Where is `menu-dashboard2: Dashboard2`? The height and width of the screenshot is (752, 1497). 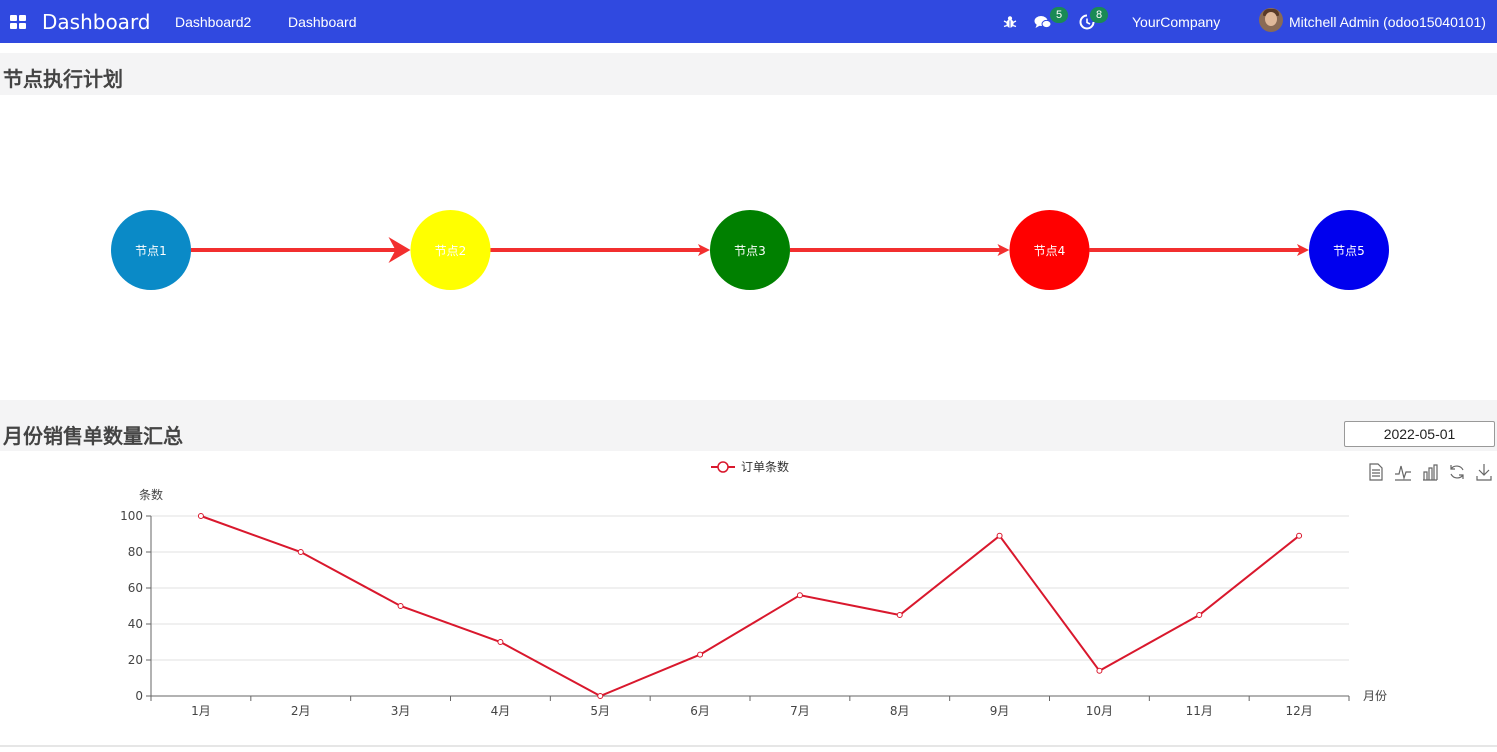
menu-dashboard2: Dashboard2 is located at coordinates (213, 21).